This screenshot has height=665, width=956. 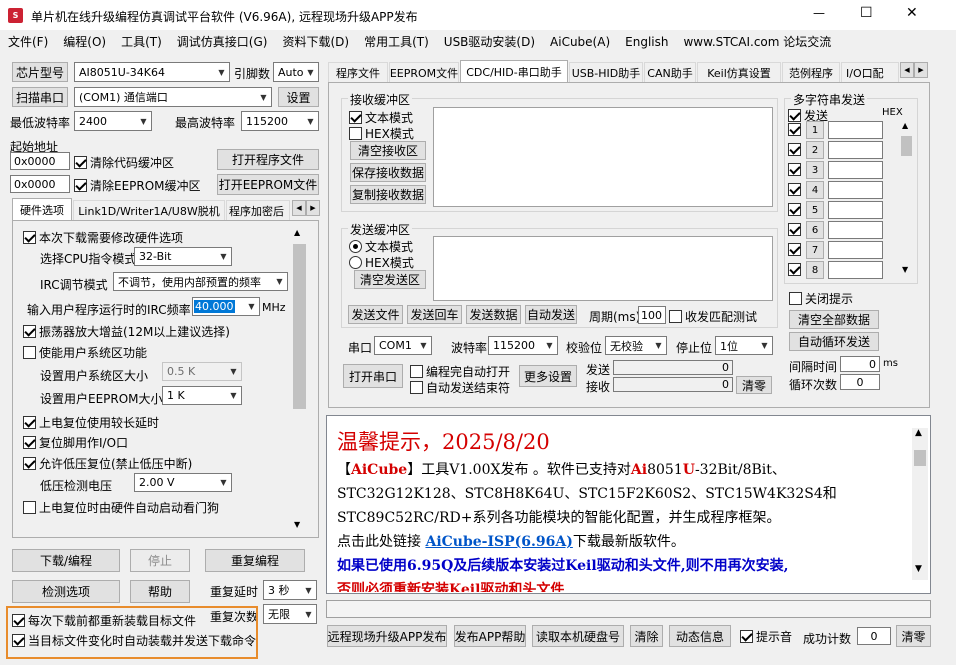 I want to click on minimize-icon: —, so click(x=819, y=13).